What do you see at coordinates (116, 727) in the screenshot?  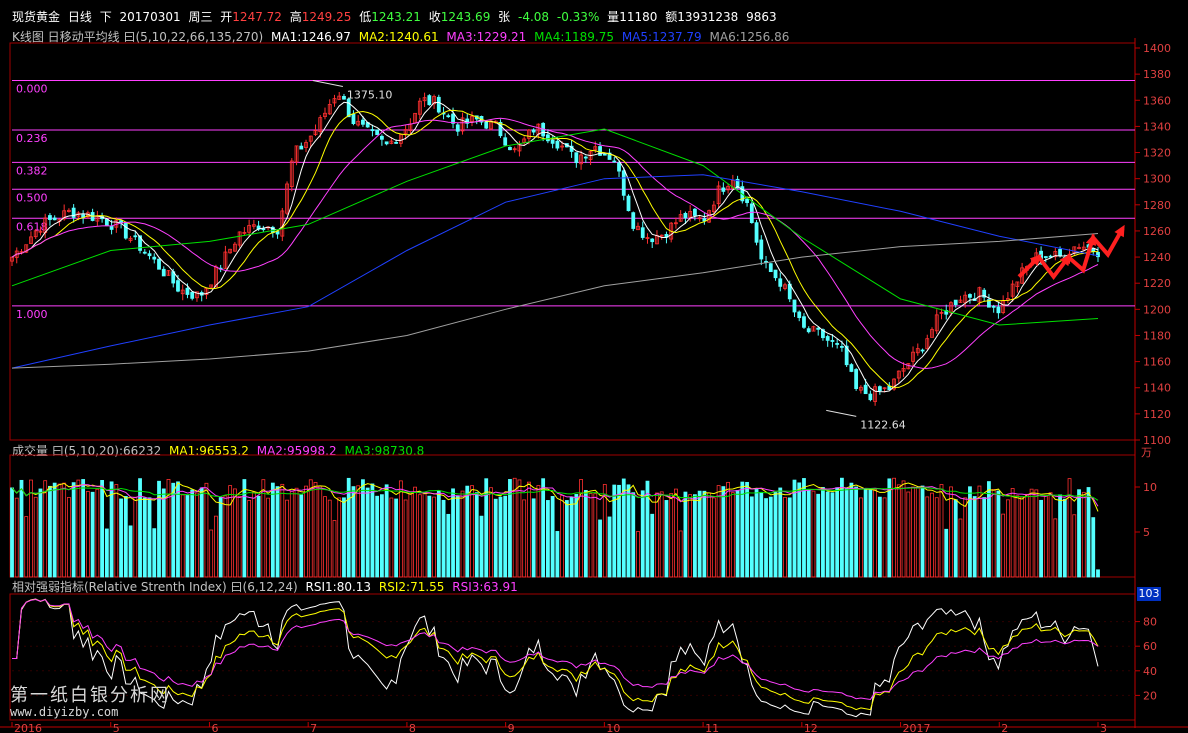 I see `x-tick-label: 5` at bounding box center [116, 727].